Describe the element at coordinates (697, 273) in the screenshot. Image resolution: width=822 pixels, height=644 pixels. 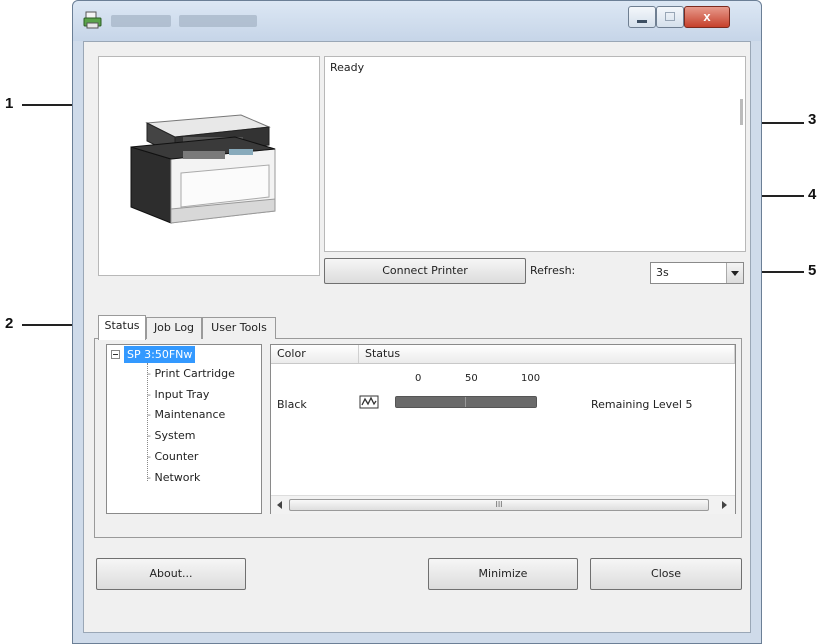
I see `refresh-interval-select: 3s` at that location.